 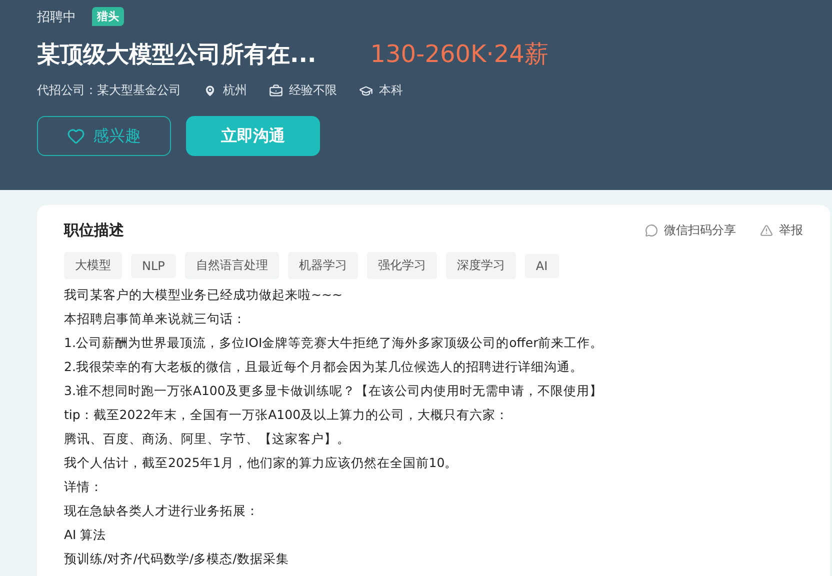 I want to click on description-line: 本招聘启事简单来说就三句话：, so click(x=155, y=319).